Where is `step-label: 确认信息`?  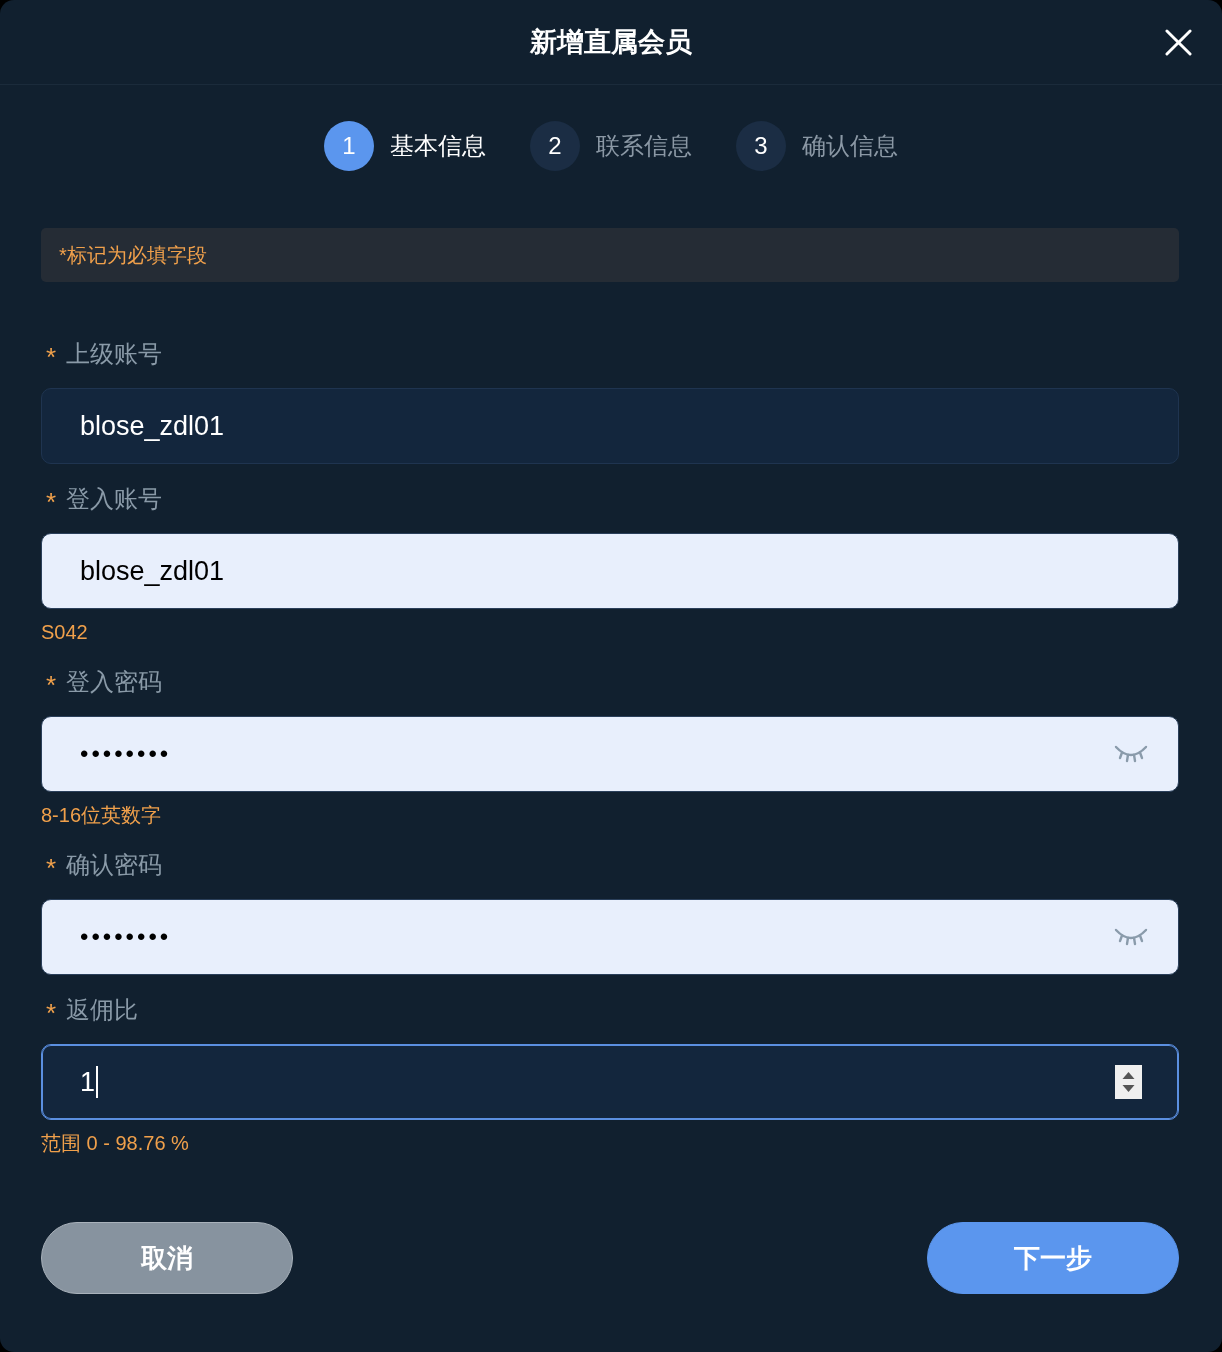
step-label: 确认信息 is located at coordinates (850, 146).